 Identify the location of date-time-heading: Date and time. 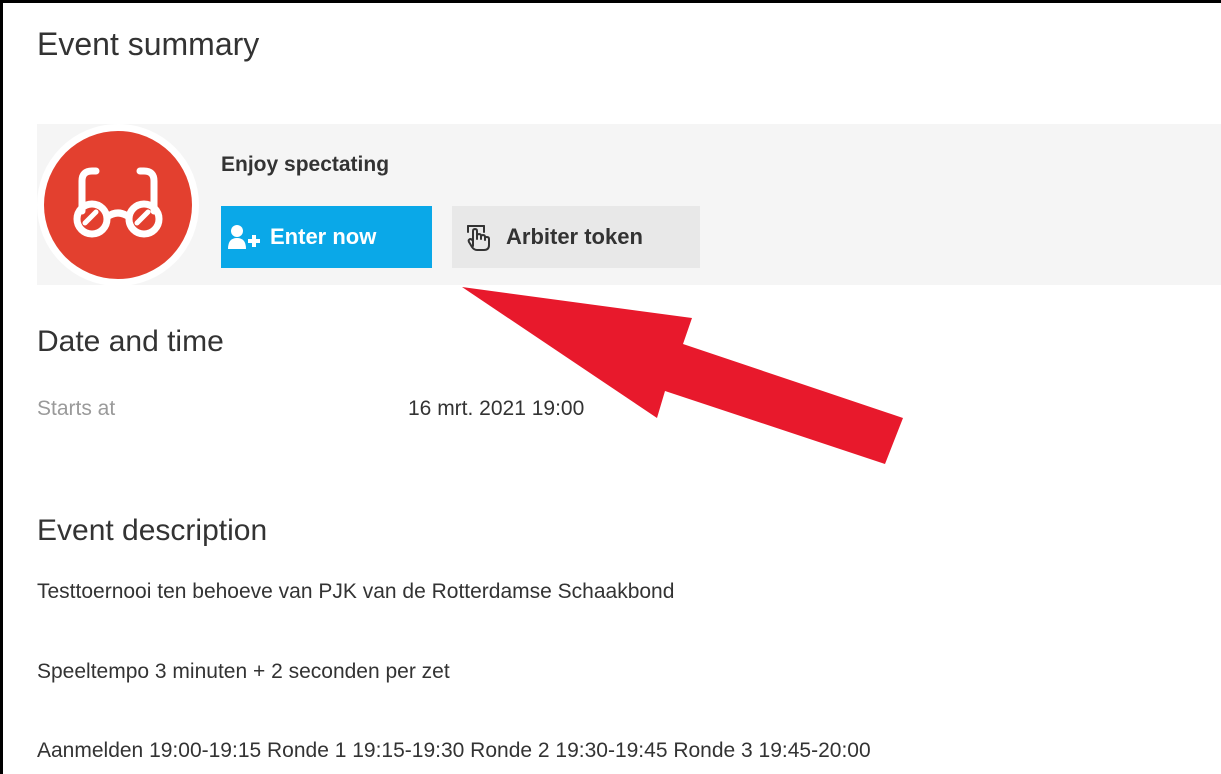
(130, 341).